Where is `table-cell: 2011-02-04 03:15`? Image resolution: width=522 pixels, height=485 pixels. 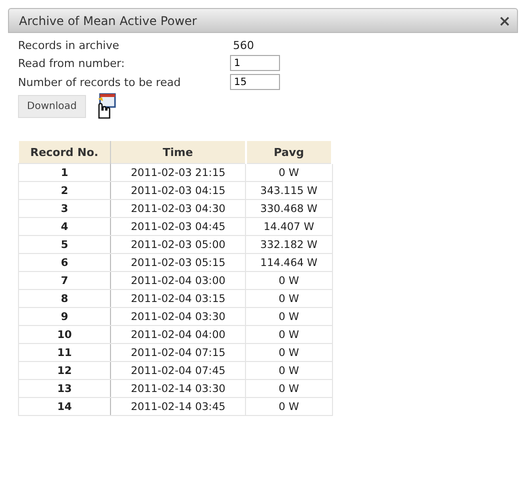 table-cell: 2011-02-04 03:15 is located at coordinates (178, 299).